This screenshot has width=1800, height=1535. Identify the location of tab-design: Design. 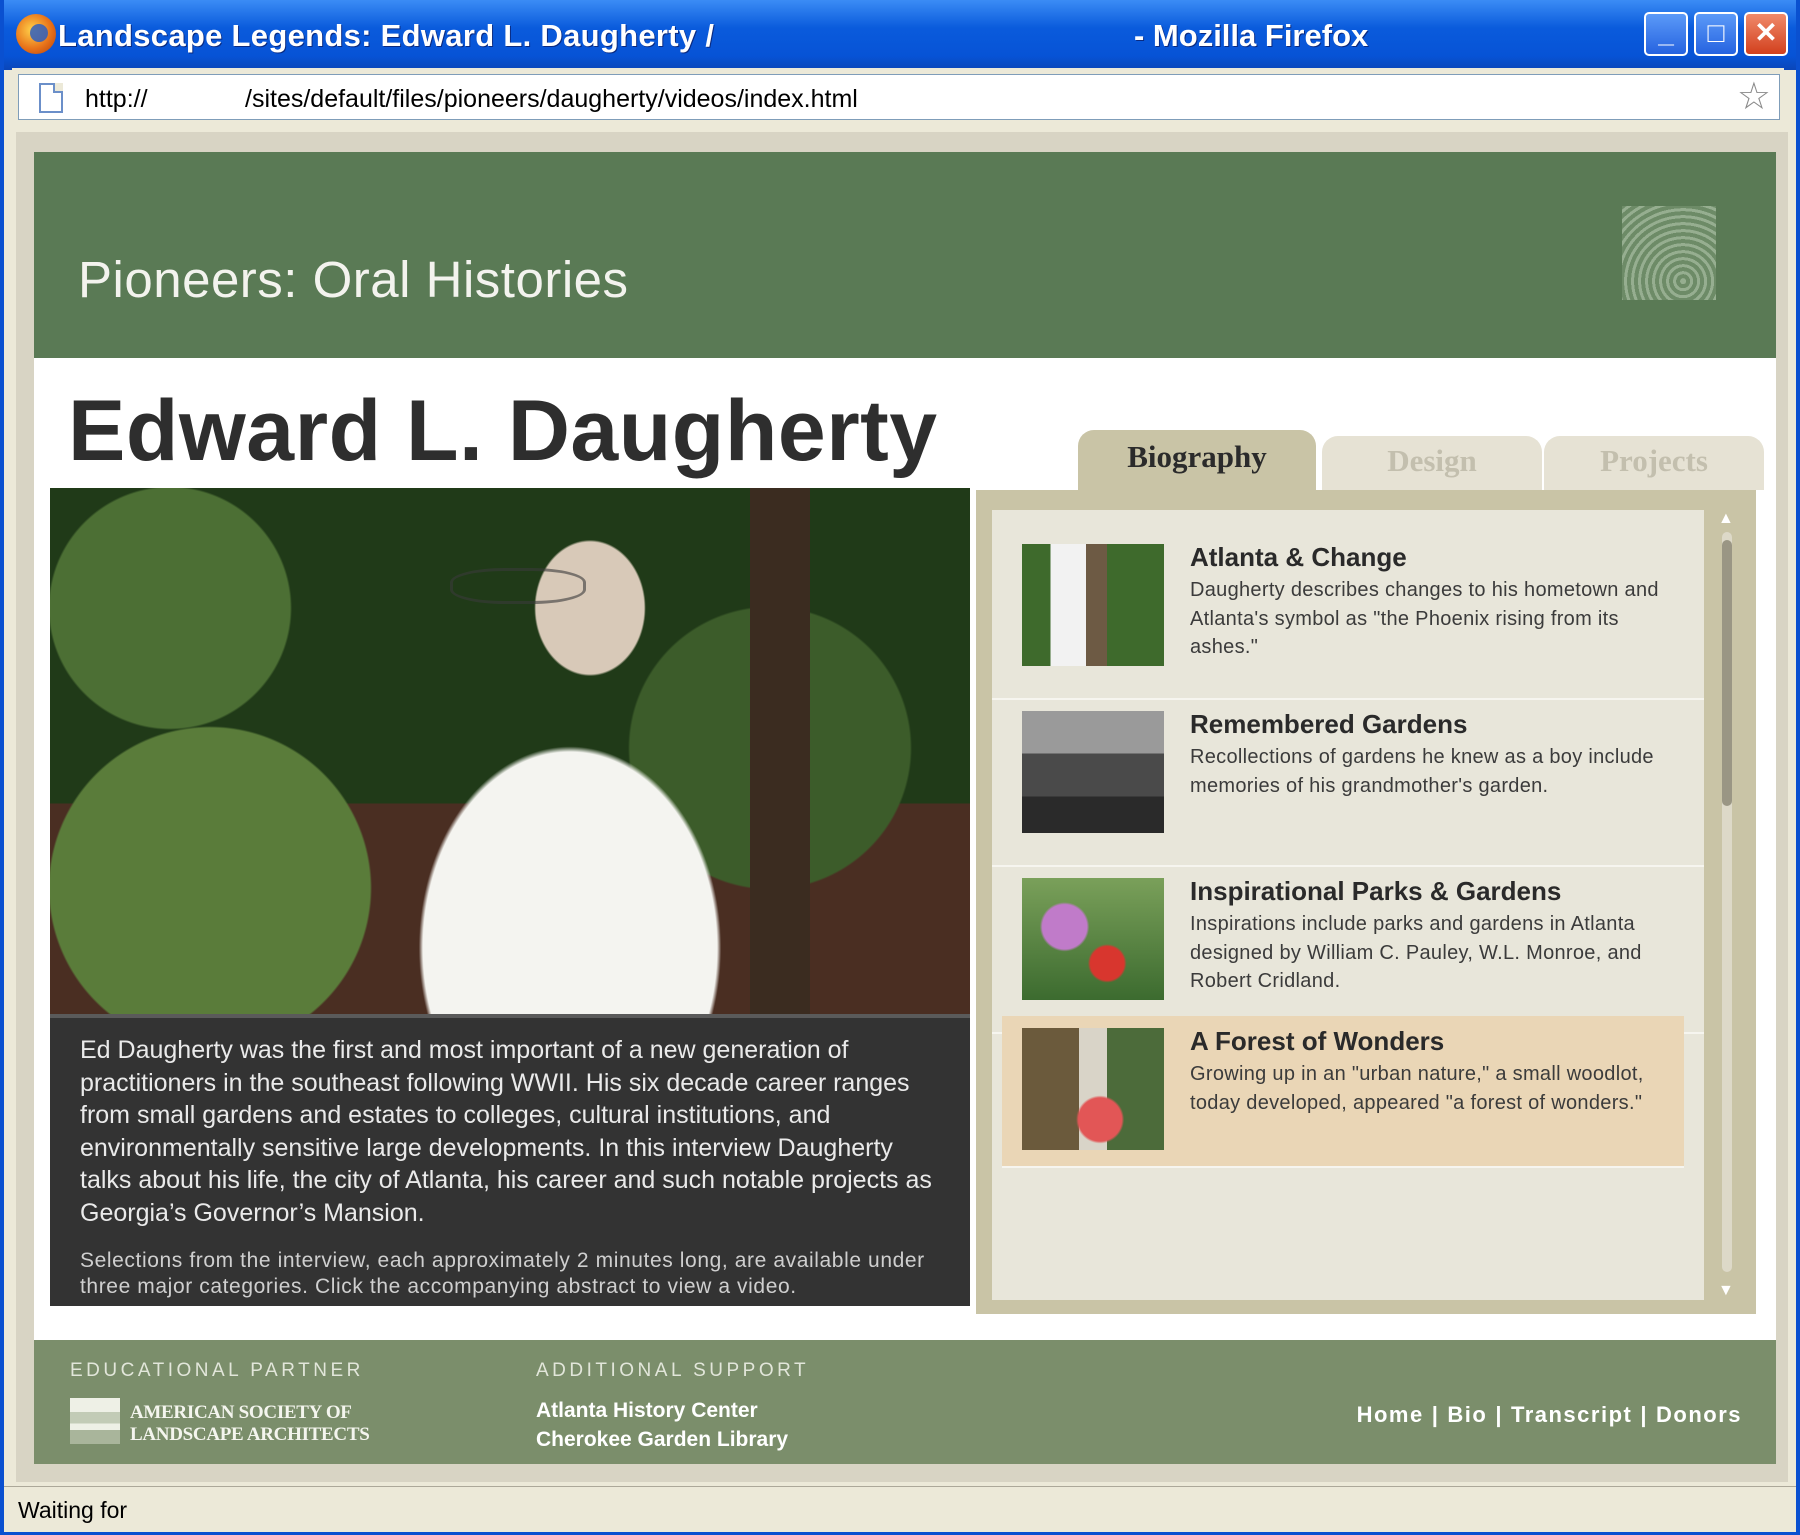
(1432, 463).